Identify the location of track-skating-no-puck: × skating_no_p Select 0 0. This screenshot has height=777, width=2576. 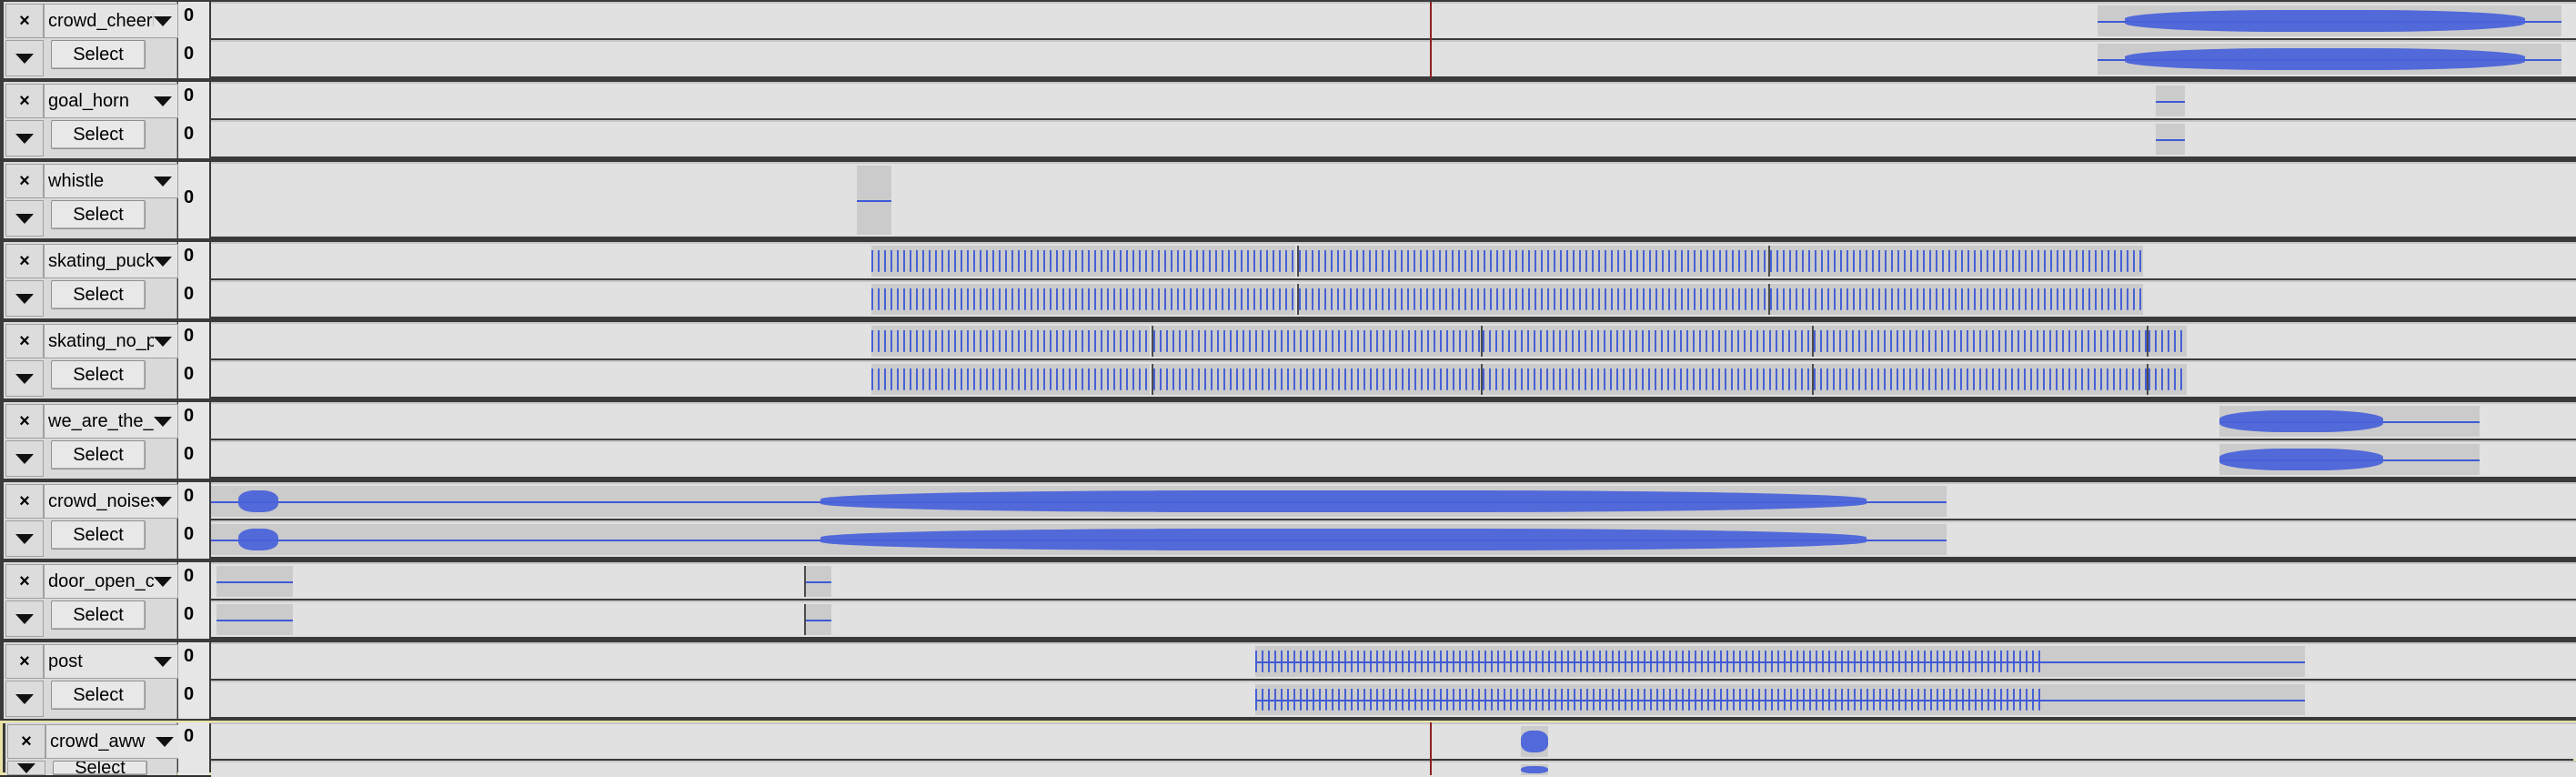
(1288, 360).